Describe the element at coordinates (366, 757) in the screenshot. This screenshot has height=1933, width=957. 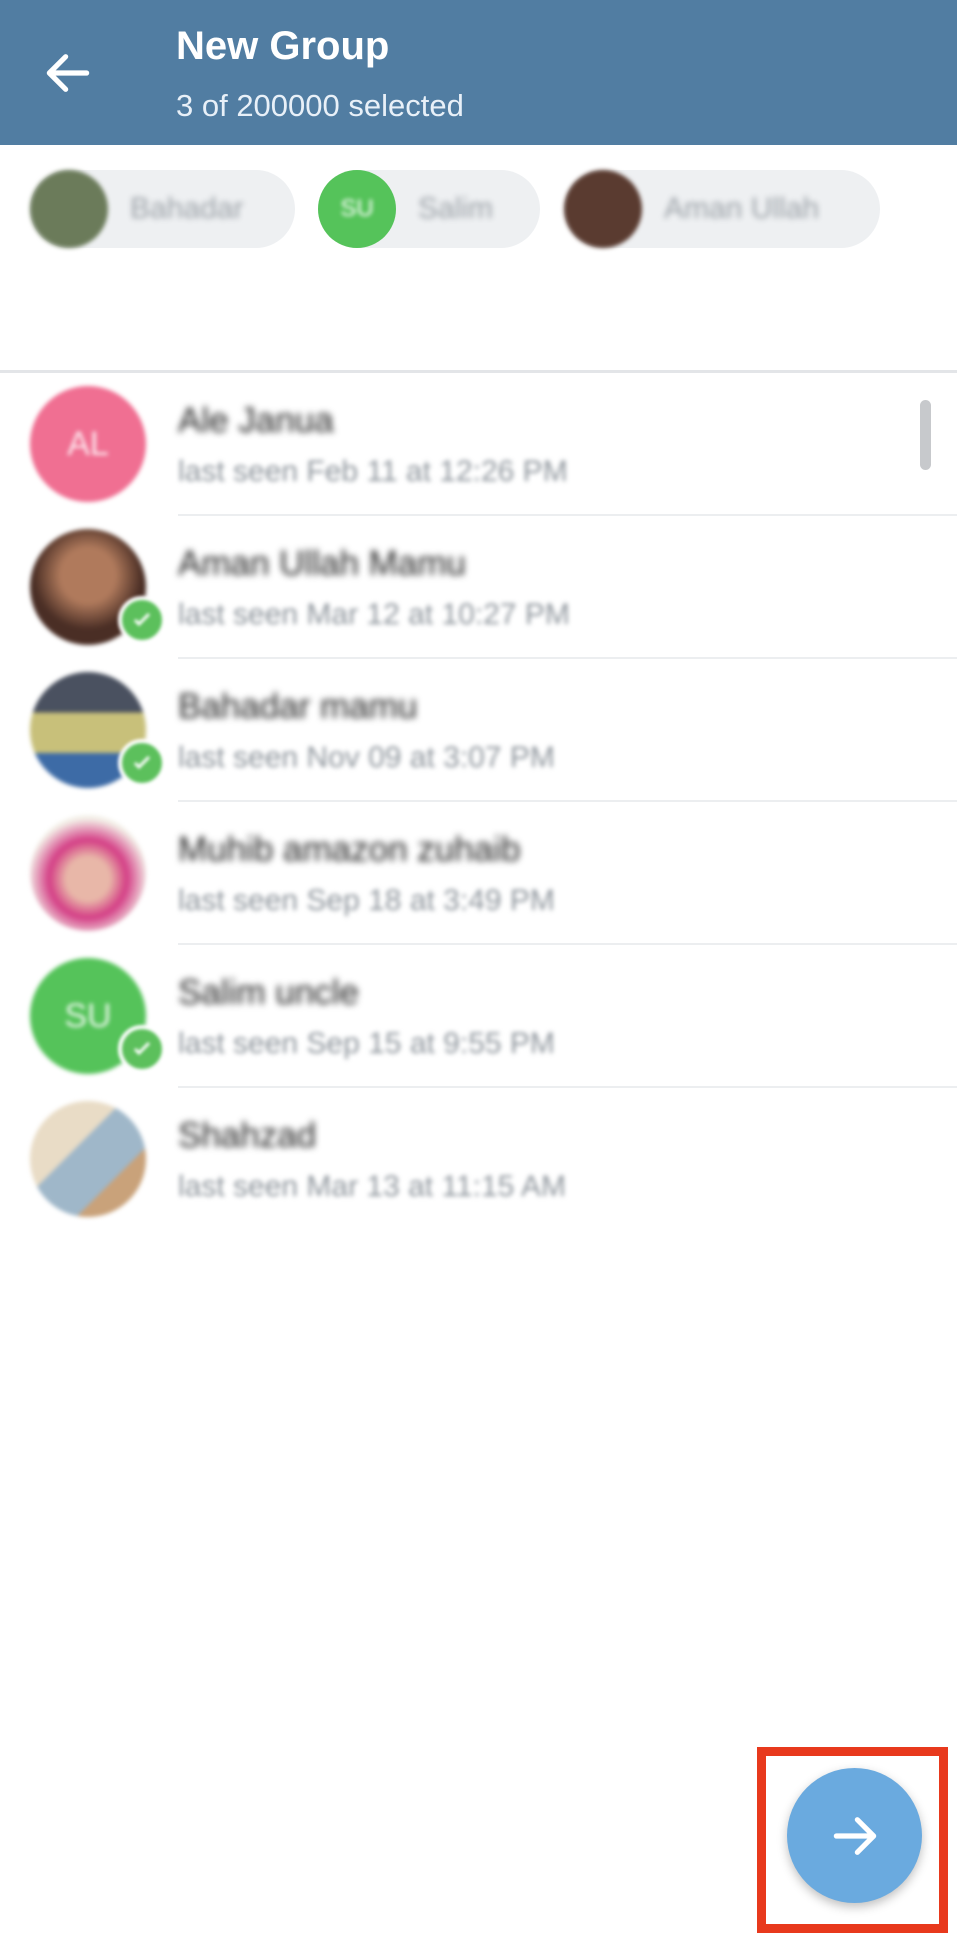
I see `last-seen-status: last seen Nov 09 at 3:07 PM` at that location.